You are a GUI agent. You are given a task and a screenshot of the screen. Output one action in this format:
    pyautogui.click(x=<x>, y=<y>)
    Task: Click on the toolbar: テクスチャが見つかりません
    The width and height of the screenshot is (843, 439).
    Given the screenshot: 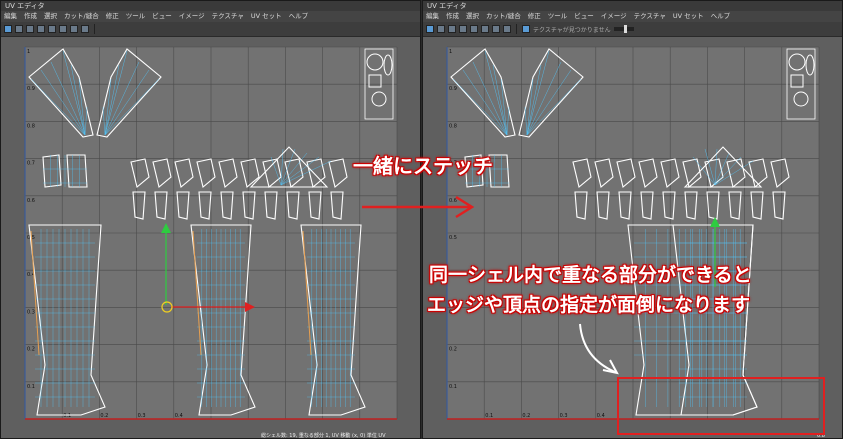 What is the action you would take?
    pyautogui.click(x=632, y=29)
    